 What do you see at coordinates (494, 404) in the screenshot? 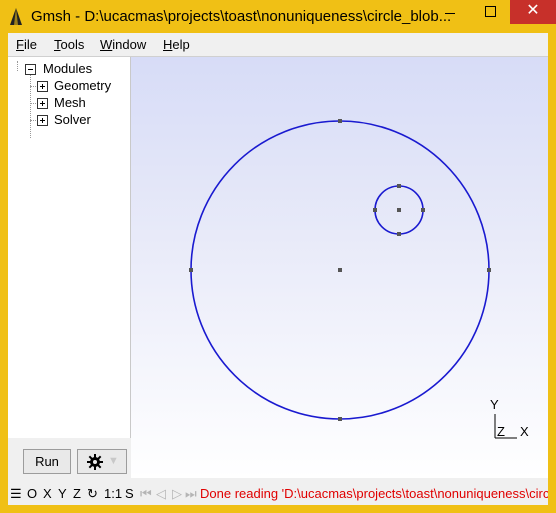
I see `axis-y-label: Y` at bounding box center [494, 404].